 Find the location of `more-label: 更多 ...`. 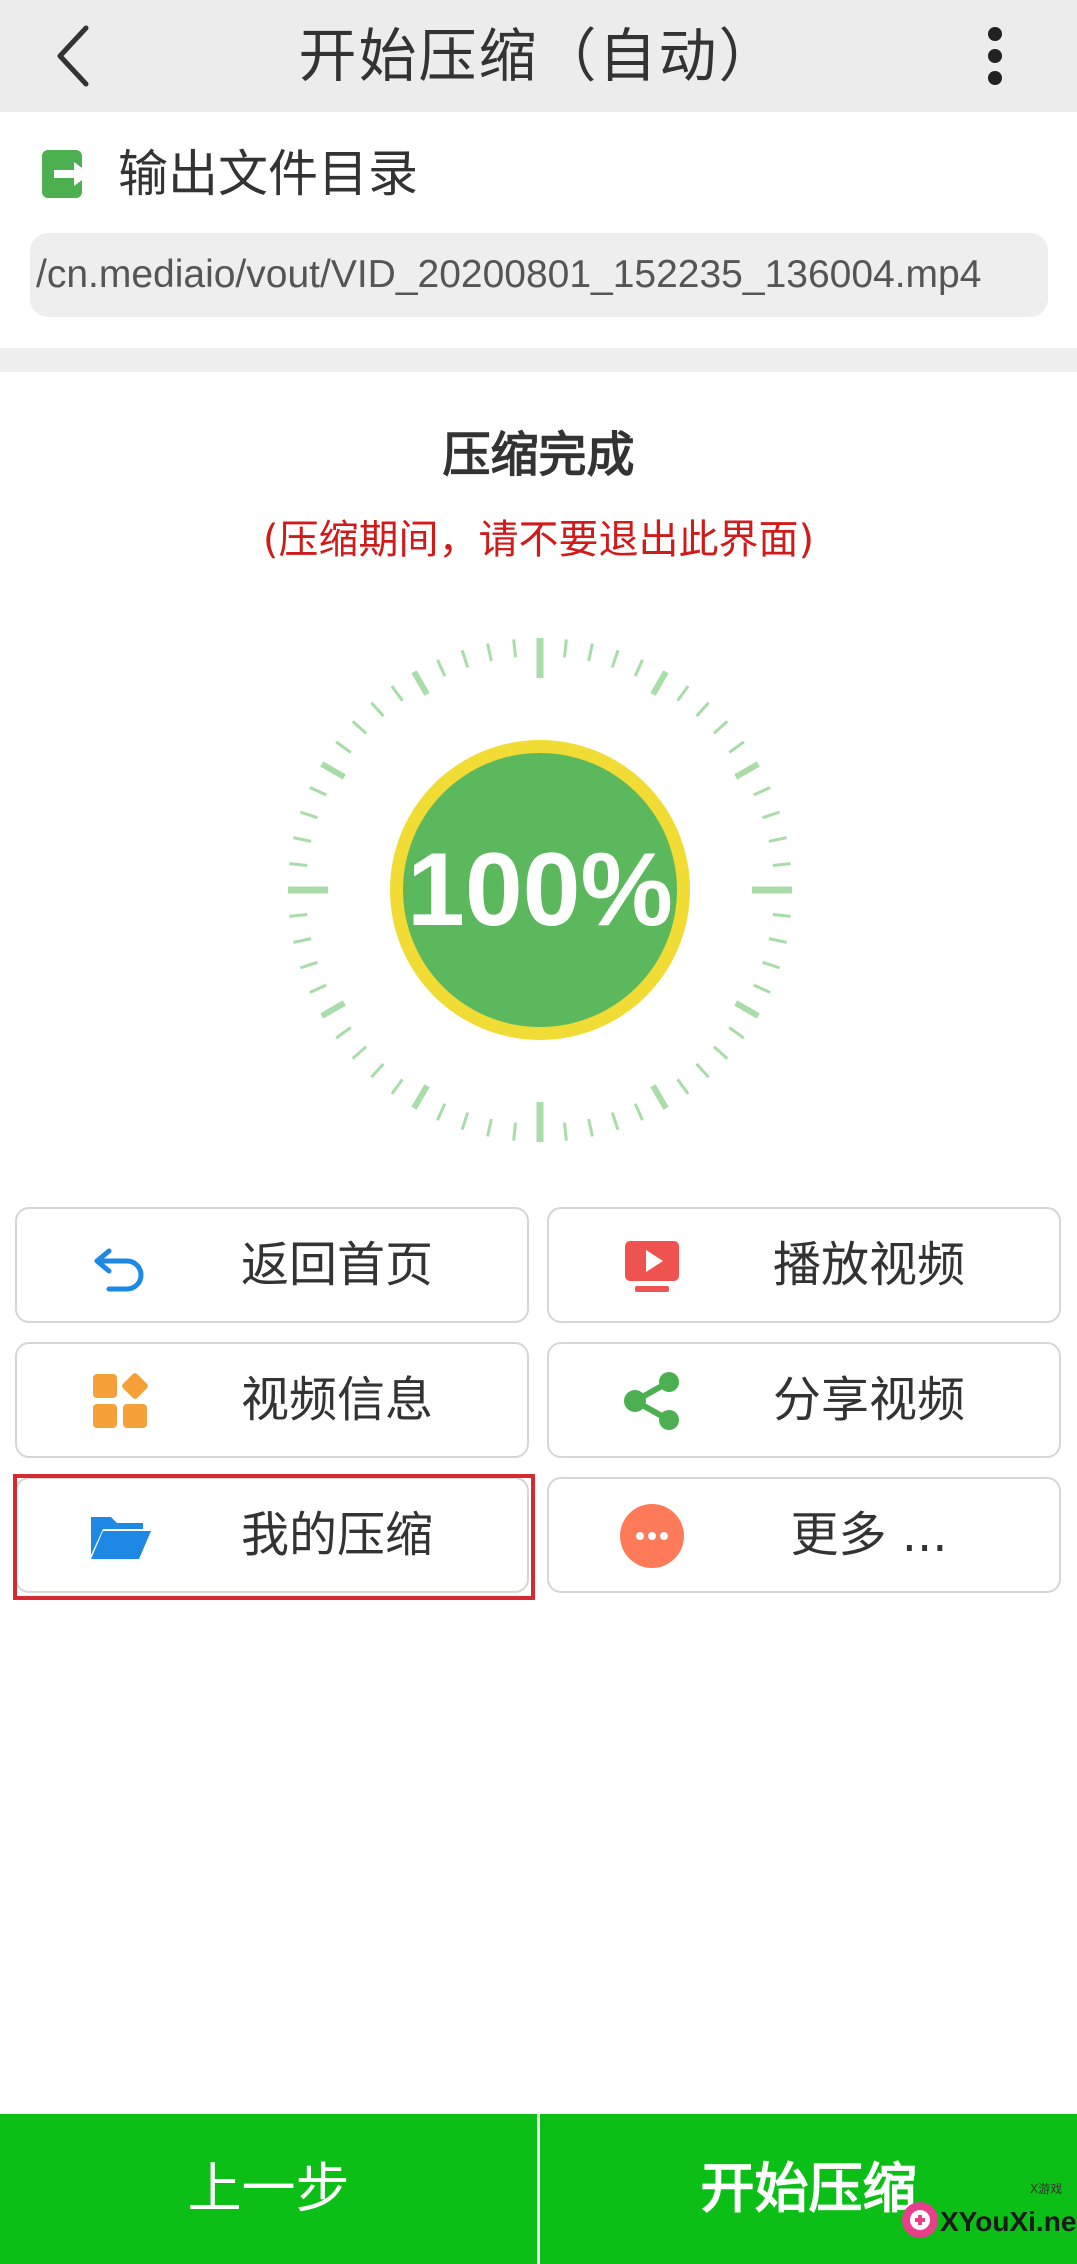

more-label: 更多 ... is located at coordinates (869, 1535).